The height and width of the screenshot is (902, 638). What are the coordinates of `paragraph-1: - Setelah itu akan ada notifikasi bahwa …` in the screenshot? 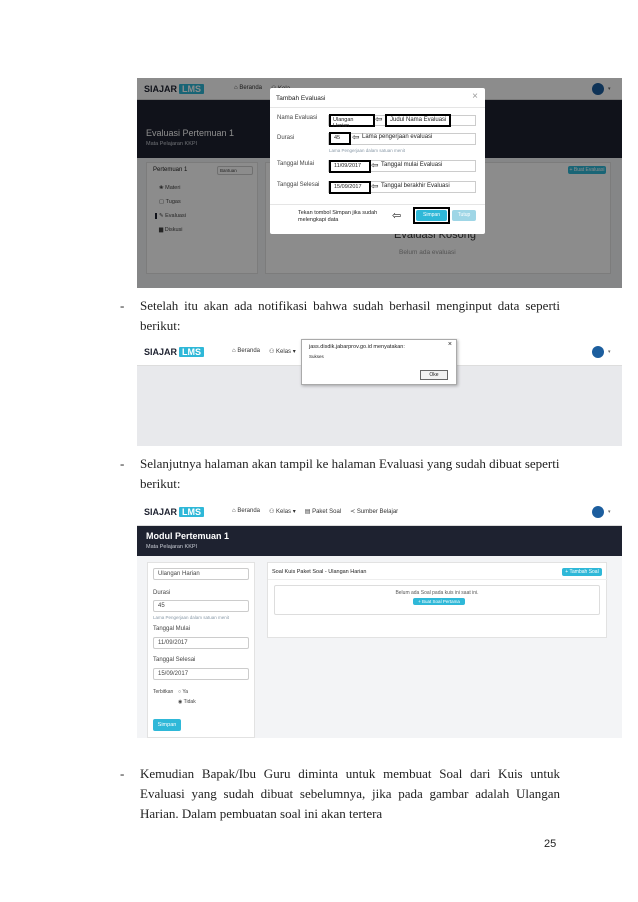 It's located at (340, 315).